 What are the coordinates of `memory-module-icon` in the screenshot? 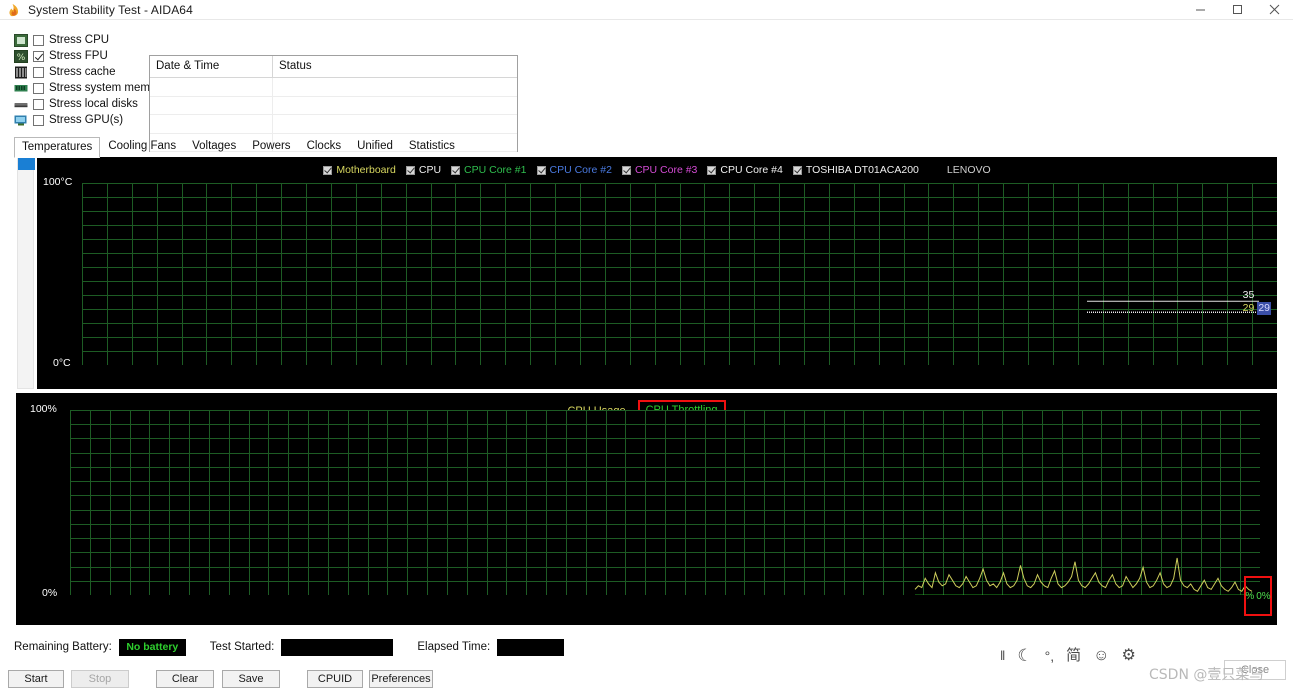 It's located at (21, 87).